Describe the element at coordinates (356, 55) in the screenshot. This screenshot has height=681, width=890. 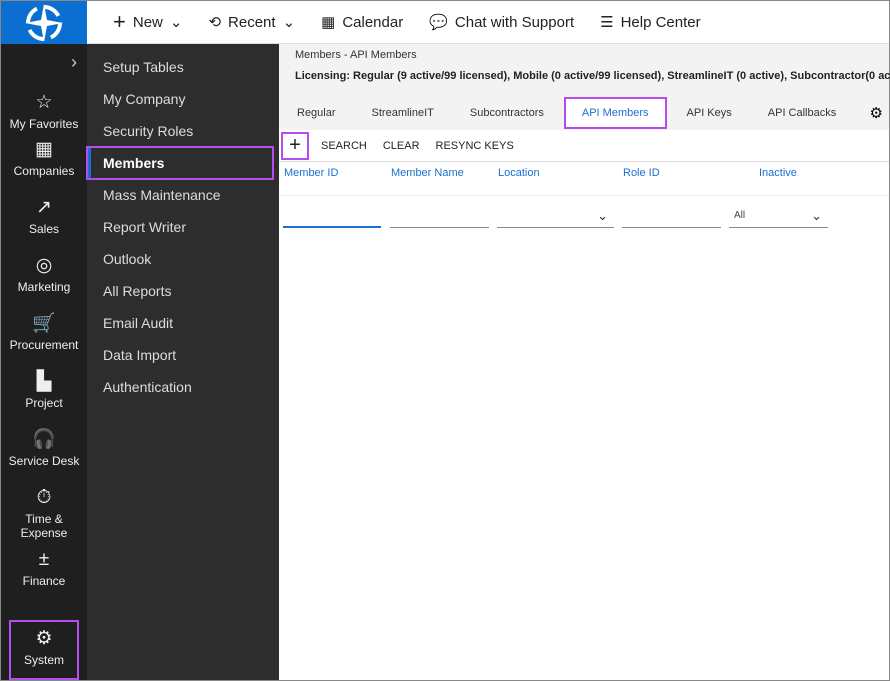
I see `breadcrumb: Members - API Members` at that location.